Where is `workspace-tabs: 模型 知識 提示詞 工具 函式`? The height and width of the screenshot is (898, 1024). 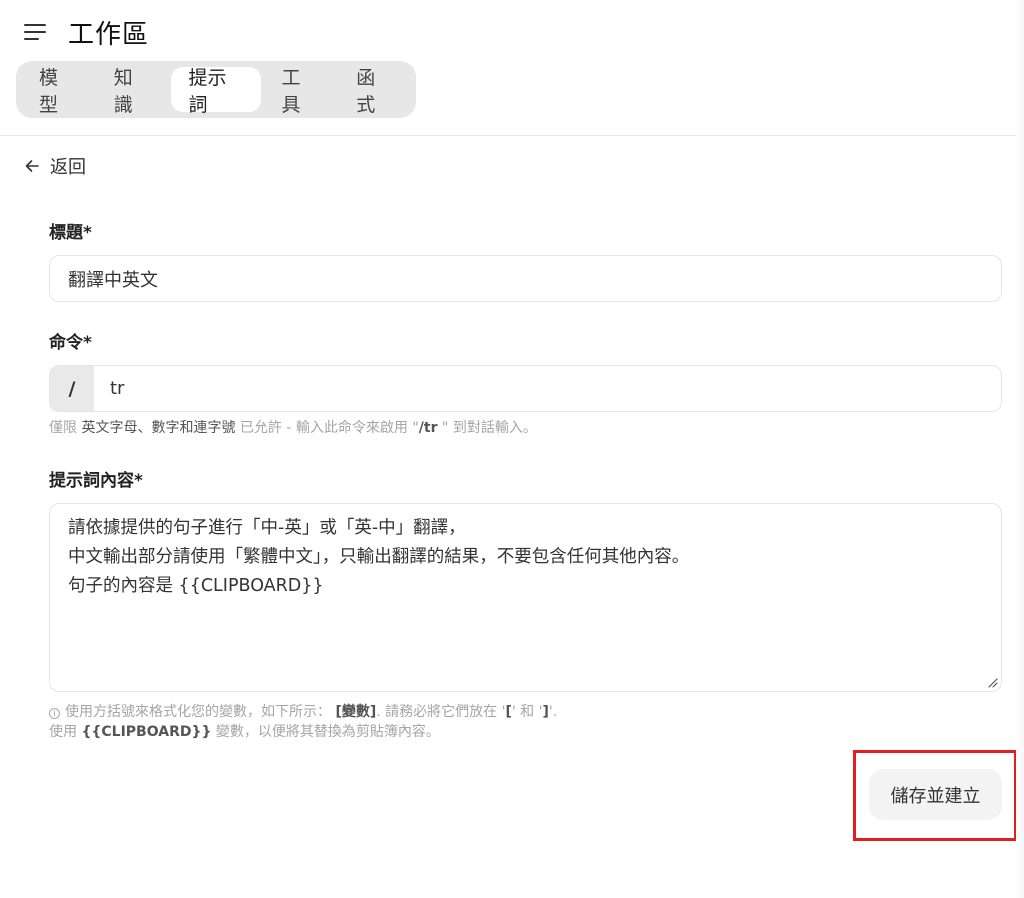
workspace-tabs: 模型 知識 提示詞 工具 函式 is located at coordinates (216, 89).